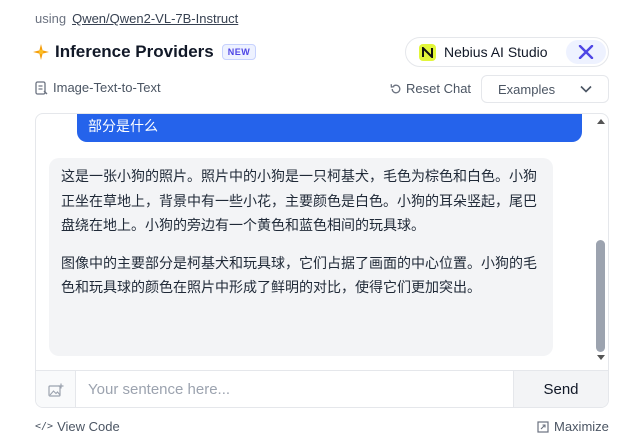 The image size is (622, 448). Describe the element at coordinates (41, 52) in the screenshot. I see `sparkle-icon` at that location.